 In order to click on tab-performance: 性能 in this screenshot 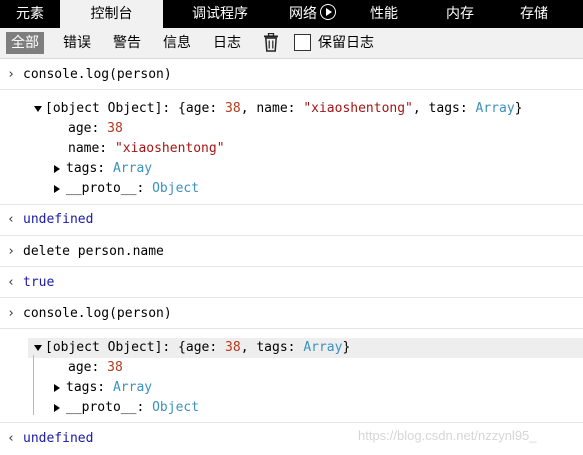, I will do `click(384, 14)`.